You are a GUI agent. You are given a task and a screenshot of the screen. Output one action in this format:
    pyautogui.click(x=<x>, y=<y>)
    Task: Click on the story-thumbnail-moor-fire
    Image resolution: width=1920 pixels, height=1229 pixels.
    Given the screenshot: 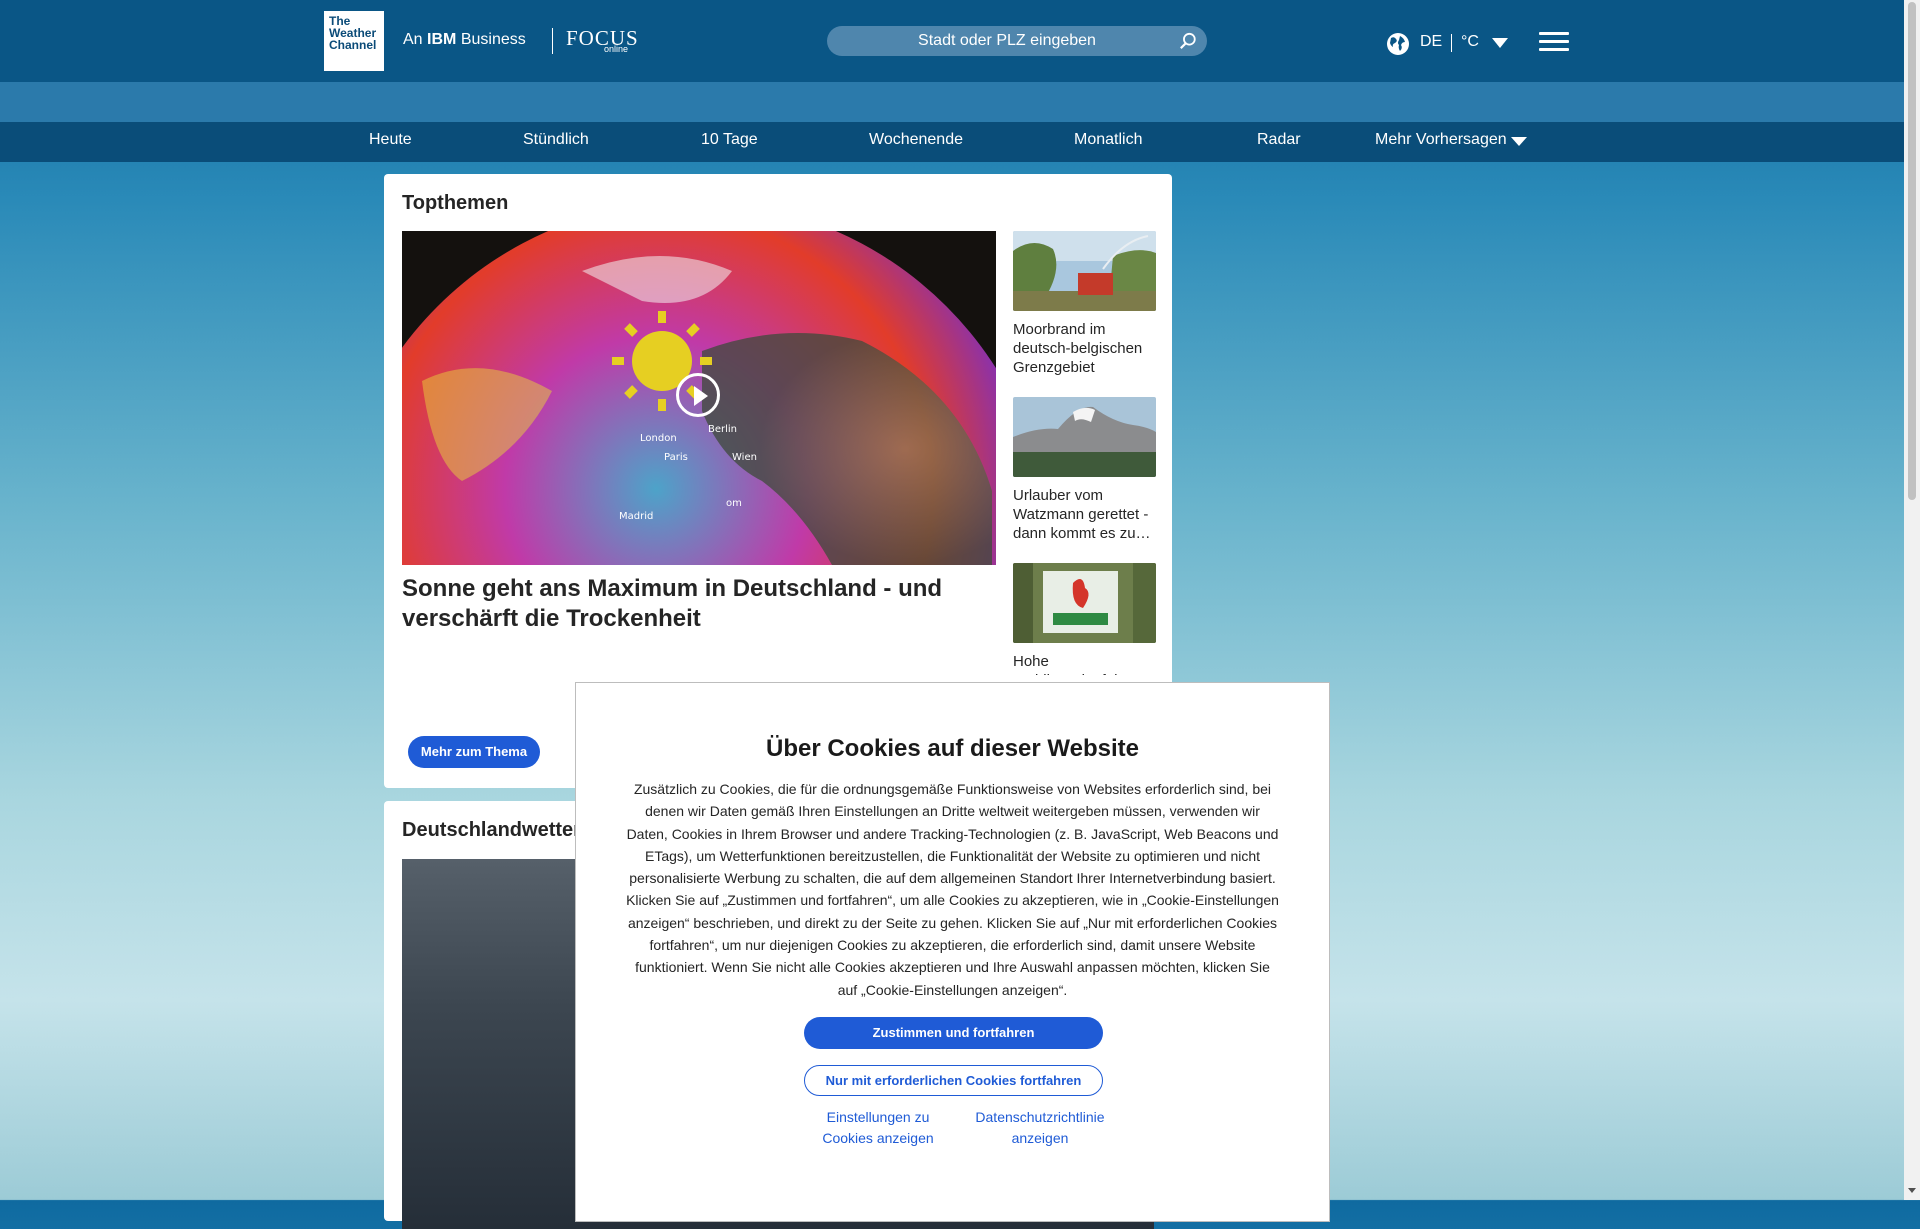 What is the action you would take?
    pyautogui.click(x=1084, y=271)
    